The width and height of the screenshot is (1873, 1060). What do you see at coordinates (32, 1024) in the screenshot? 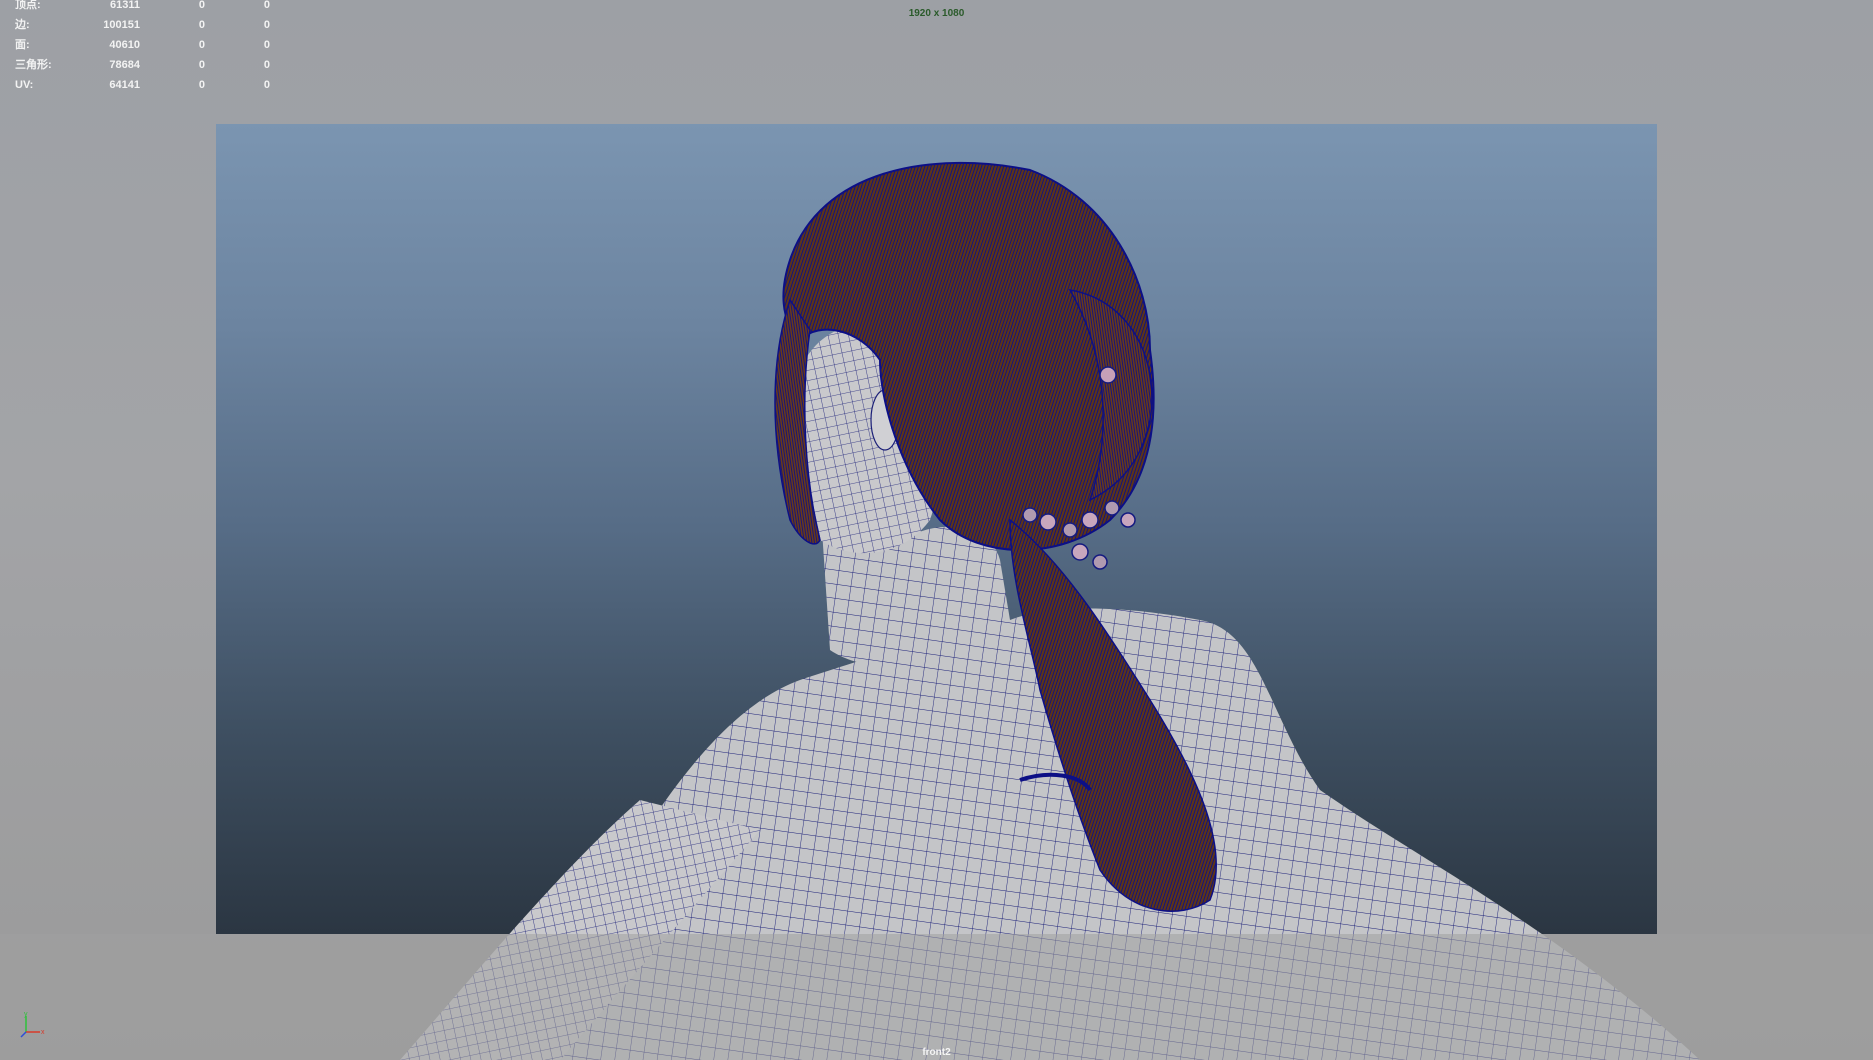
I see `axis-gizmo-icon: x y` at bounding box center [32, 1024].